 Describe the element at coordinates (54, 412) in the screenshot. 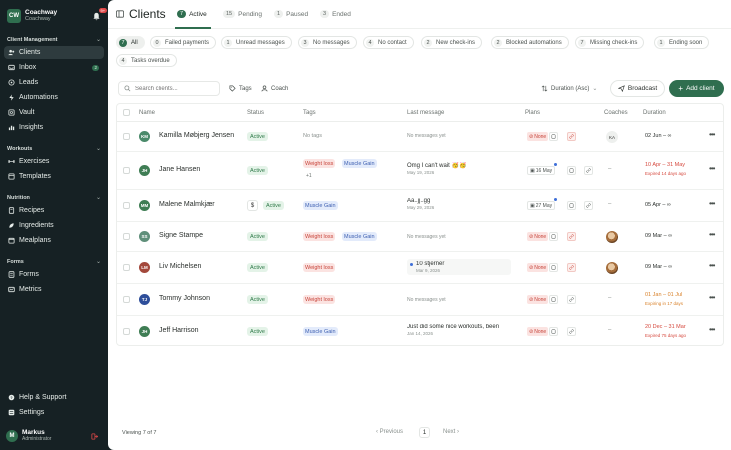

I see `sidebar-item-settings: Settings` at that location.